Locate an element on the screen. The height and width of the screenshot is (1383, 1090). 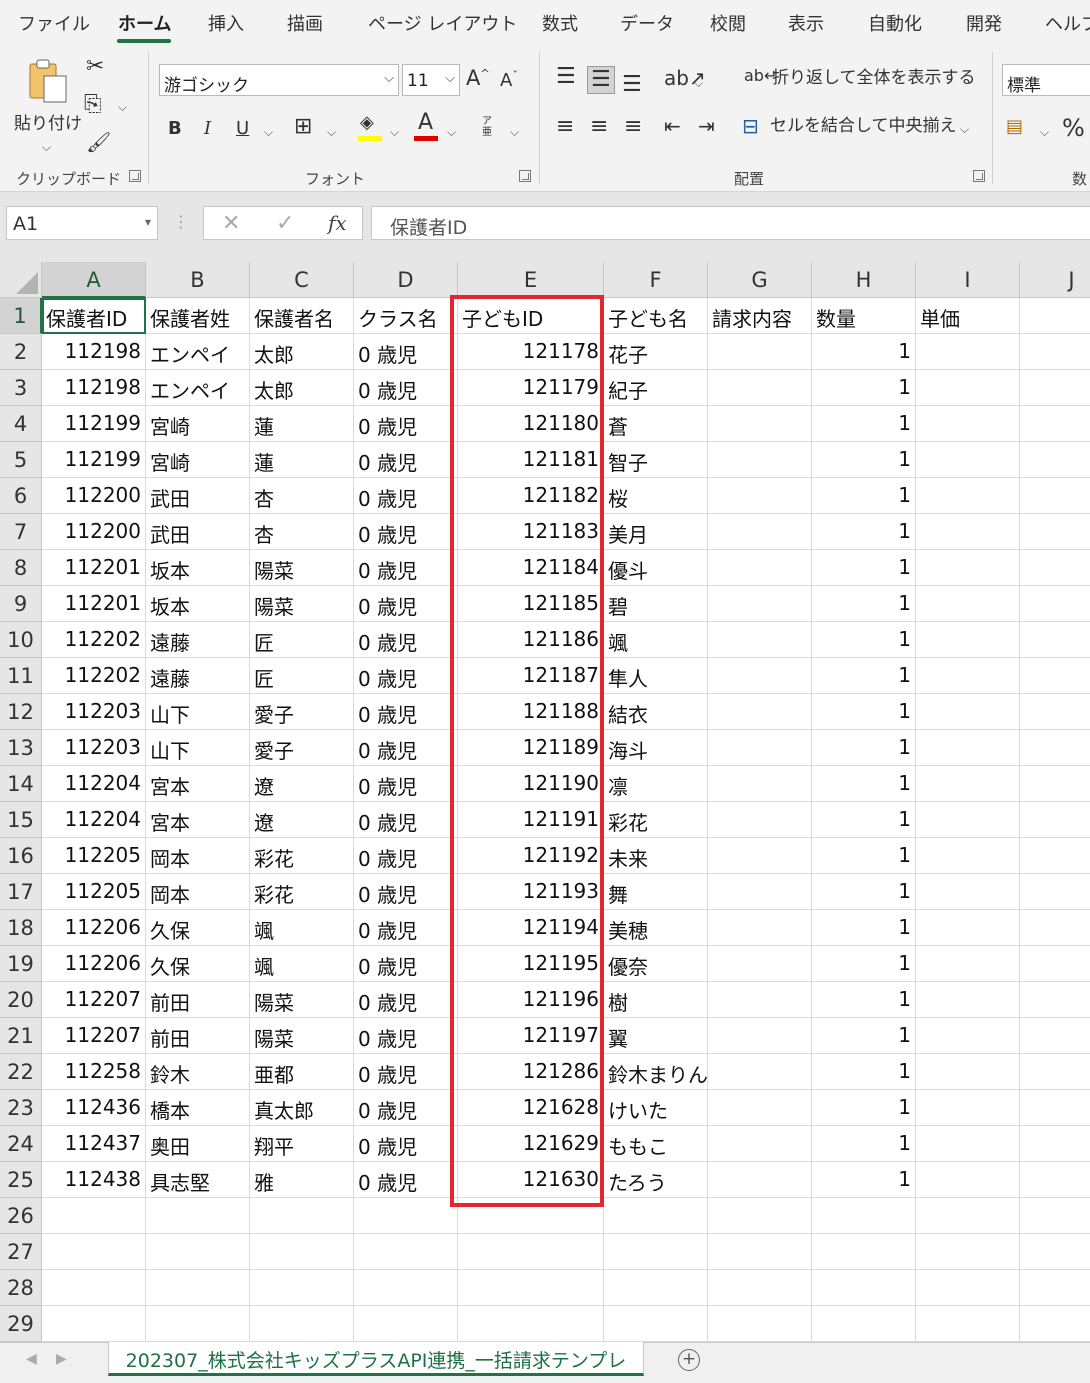
tab-6: データ is located at coordinates (647, 23).